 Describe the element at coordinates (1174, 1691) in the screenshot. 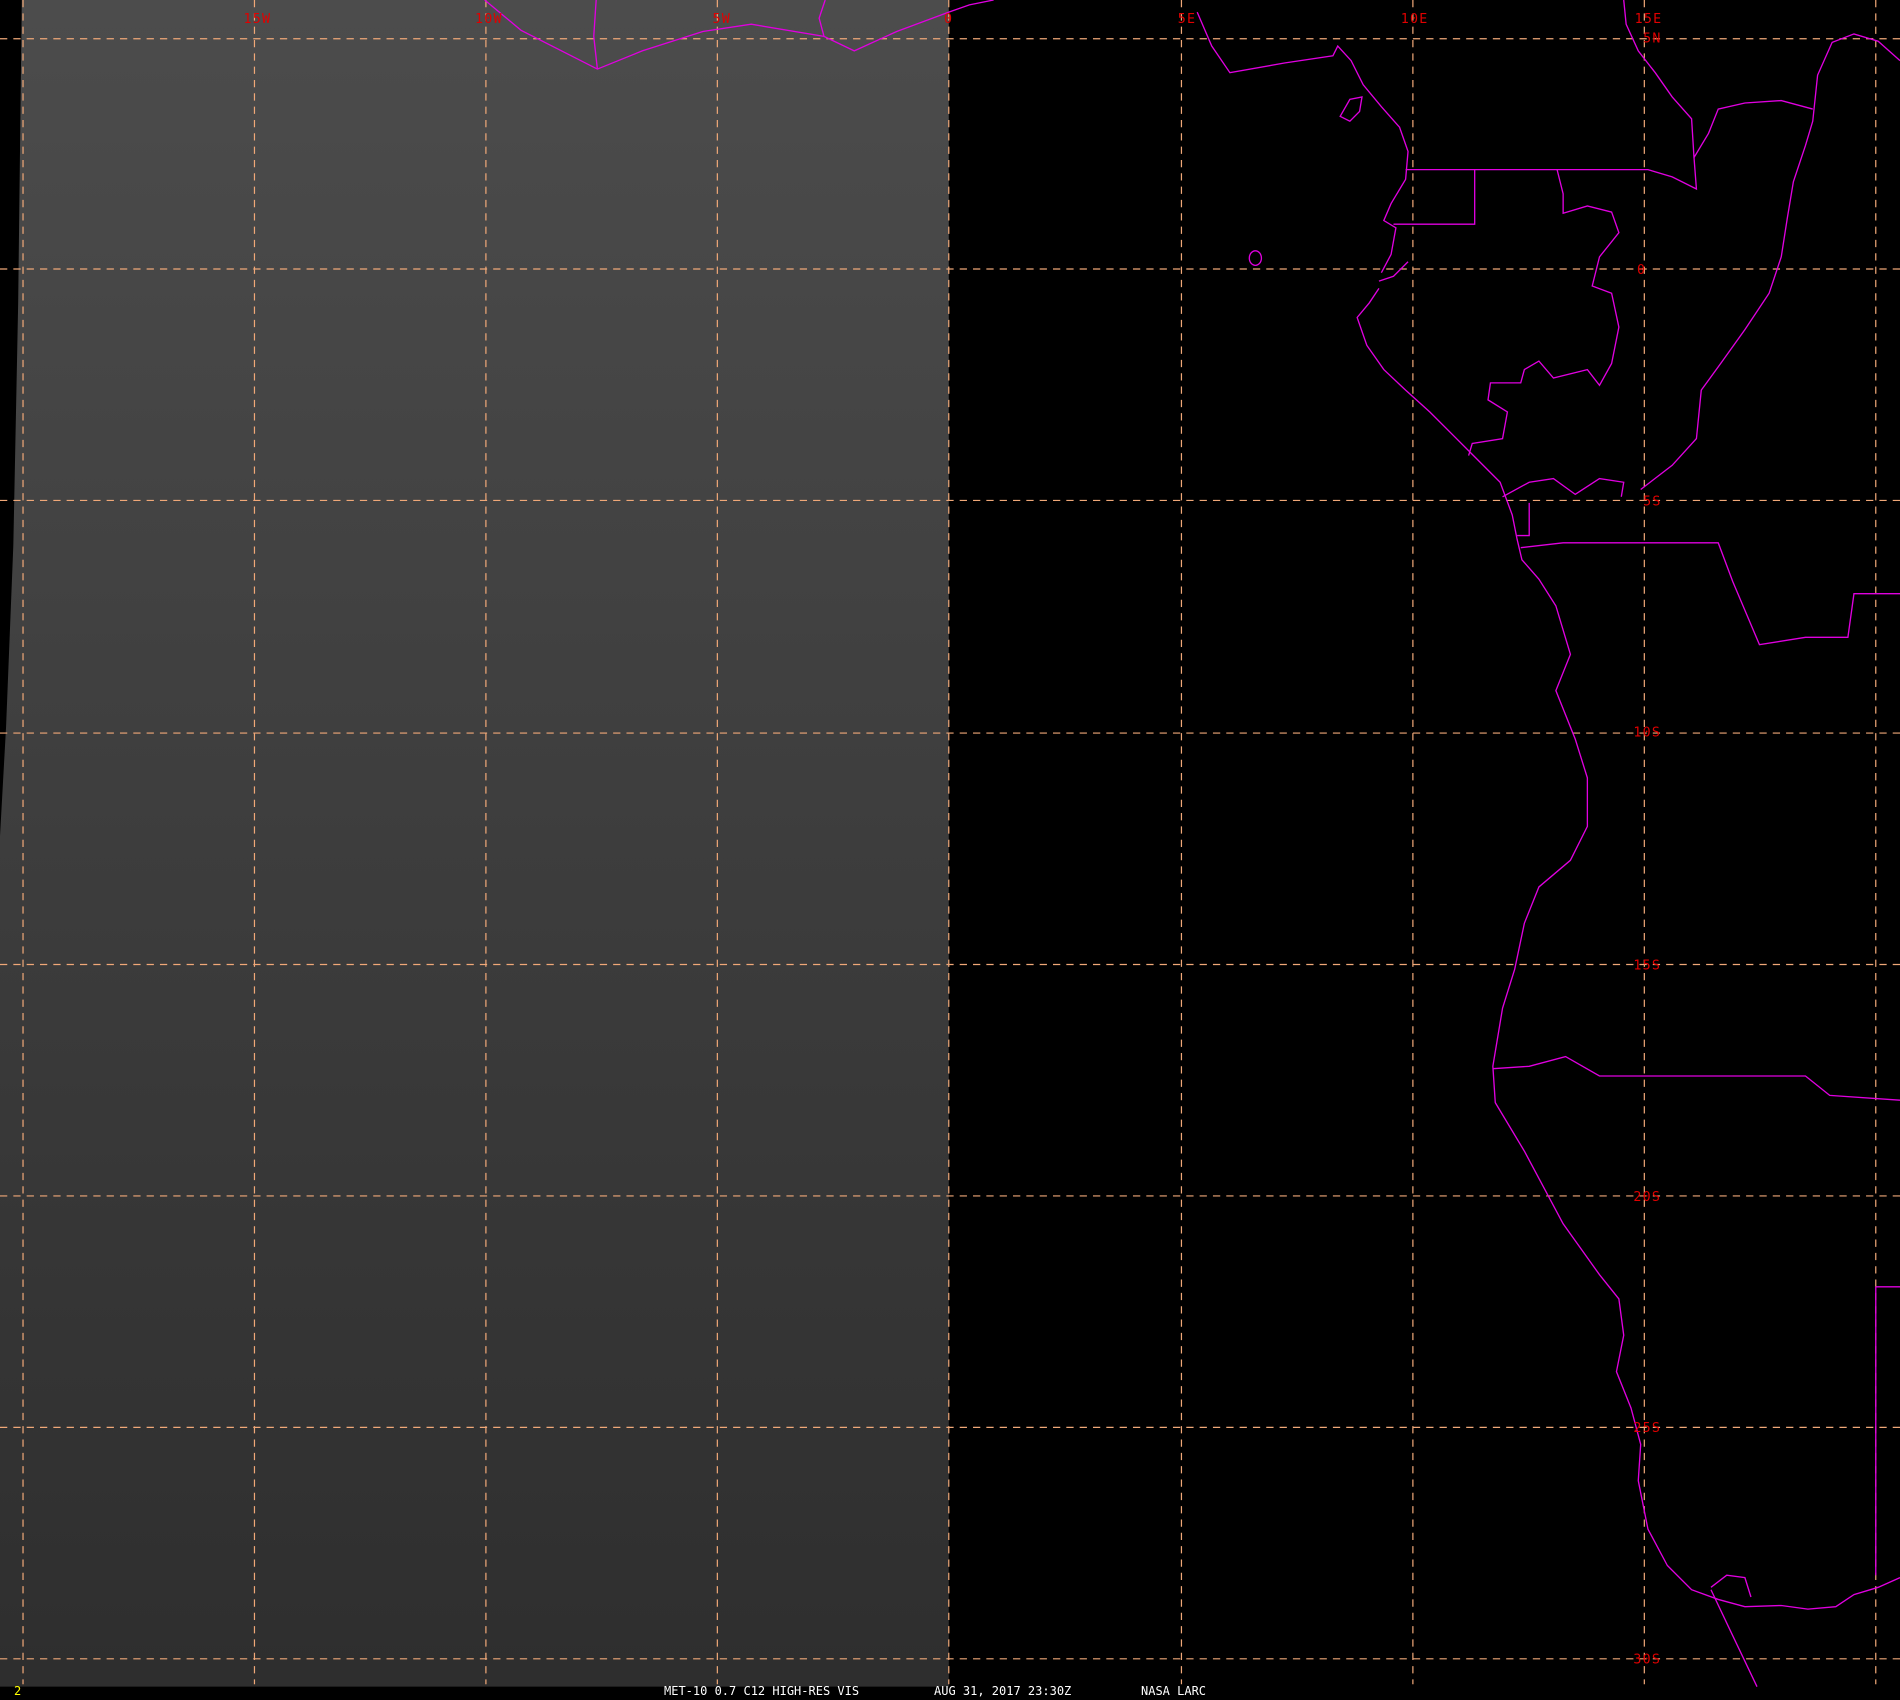

I see `source-label: NASA LARC` at that location.